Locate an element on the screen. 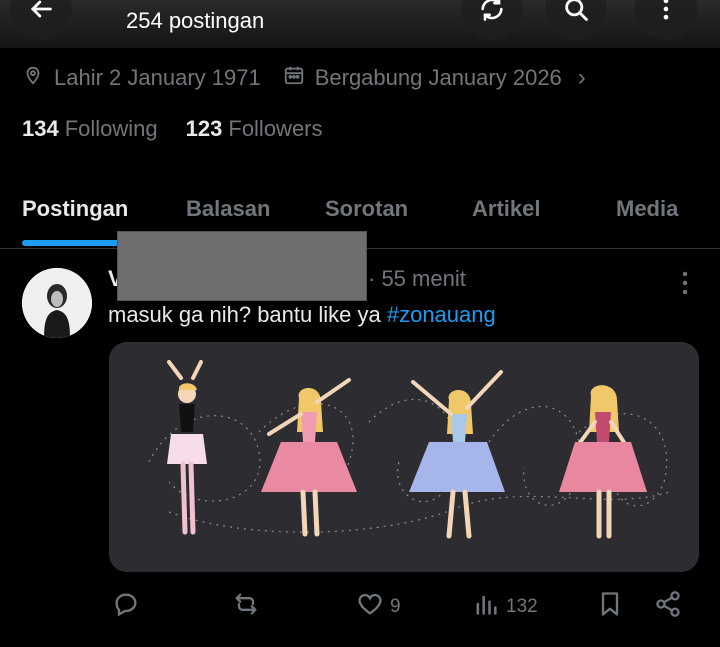  tab-media: Media is located at coordinates (647, 209).